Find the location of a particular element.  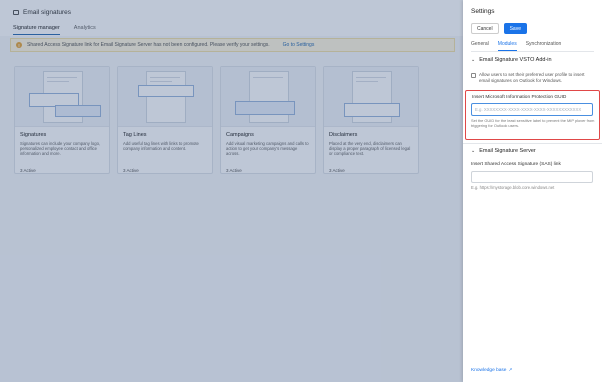

knowledge-base-link: Knowledge base ↗ is located at coordinates (491, 370).